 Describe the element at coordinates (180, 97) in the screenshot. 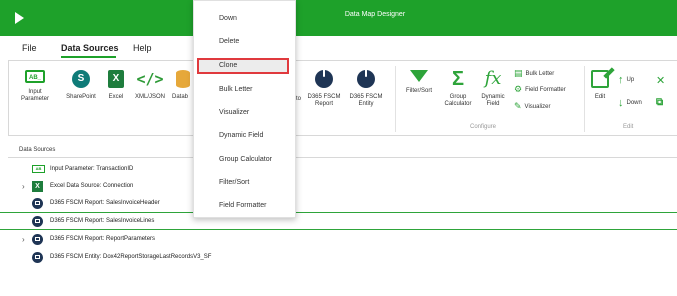

I see `database-label: Datab` at that location.